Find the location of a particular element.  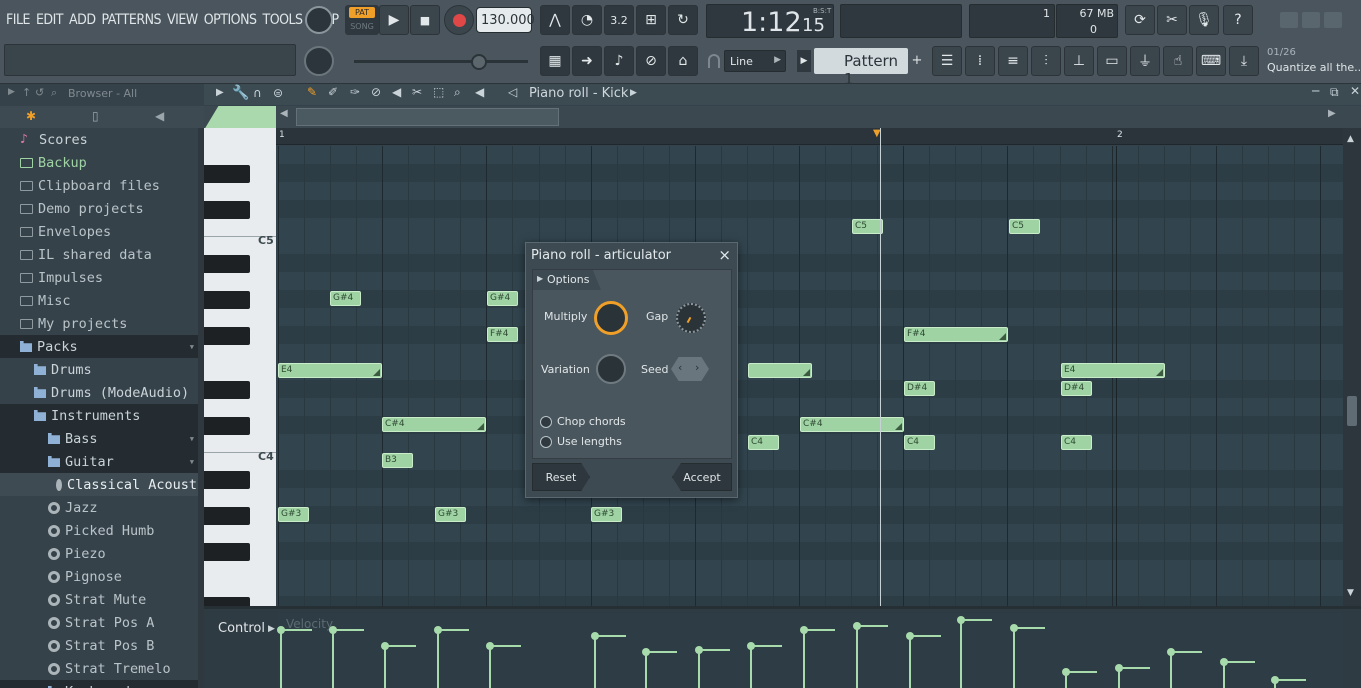

browser-item: Impulses is located at coordinates (99, 277).